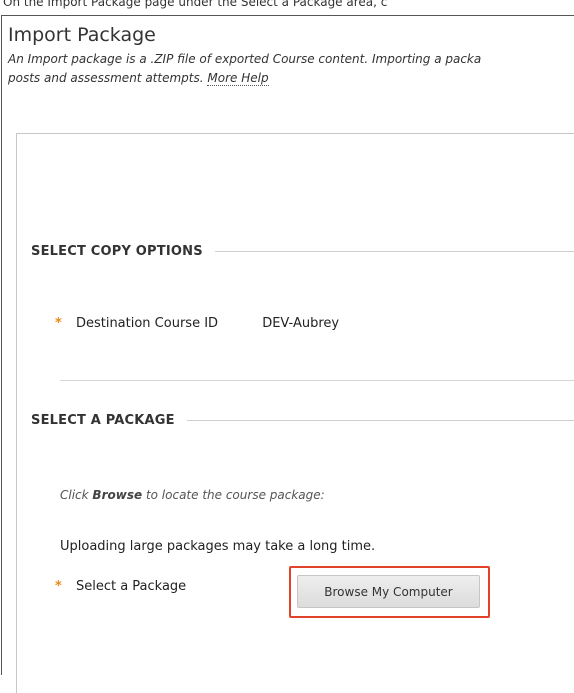  Describe the element at coordinates (238, 78) in the screenshot. I see `more-help-link: More Help` at that location.